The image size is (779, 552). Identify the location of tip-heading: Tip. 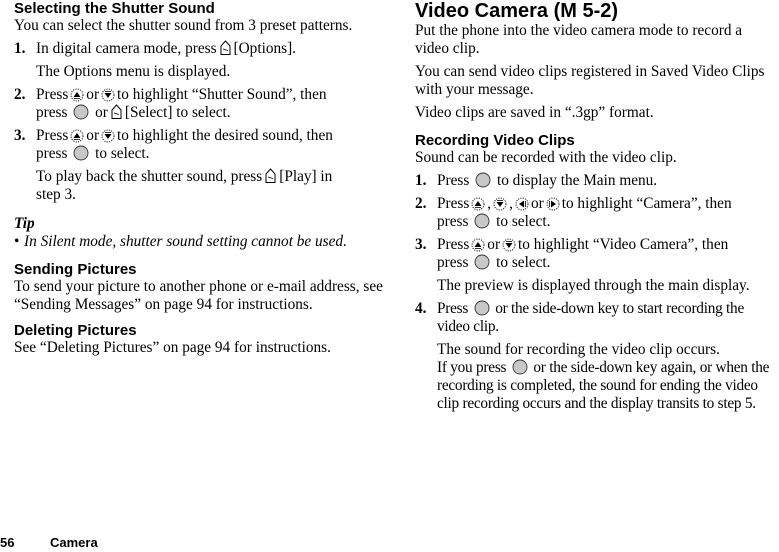
(24, 223).